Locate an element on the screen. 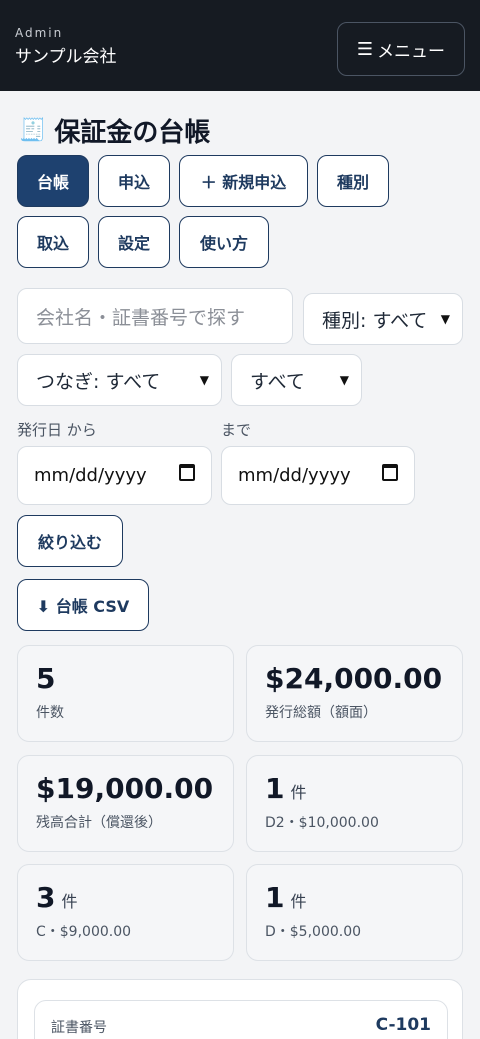 This screenshot has width=480, height=1039. date-from-label: 発行日 から is located at coordinates (57, 430).